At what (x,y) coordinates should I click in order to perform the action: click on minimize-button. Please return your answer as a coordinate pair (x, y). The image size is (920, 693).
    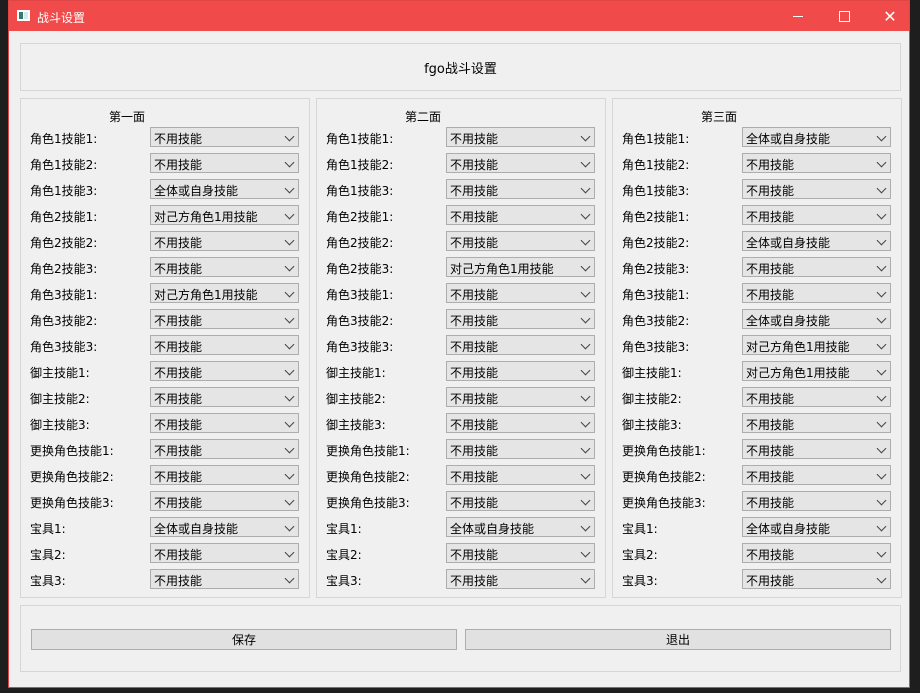
    Looking at the image, I should click on (798, 16).